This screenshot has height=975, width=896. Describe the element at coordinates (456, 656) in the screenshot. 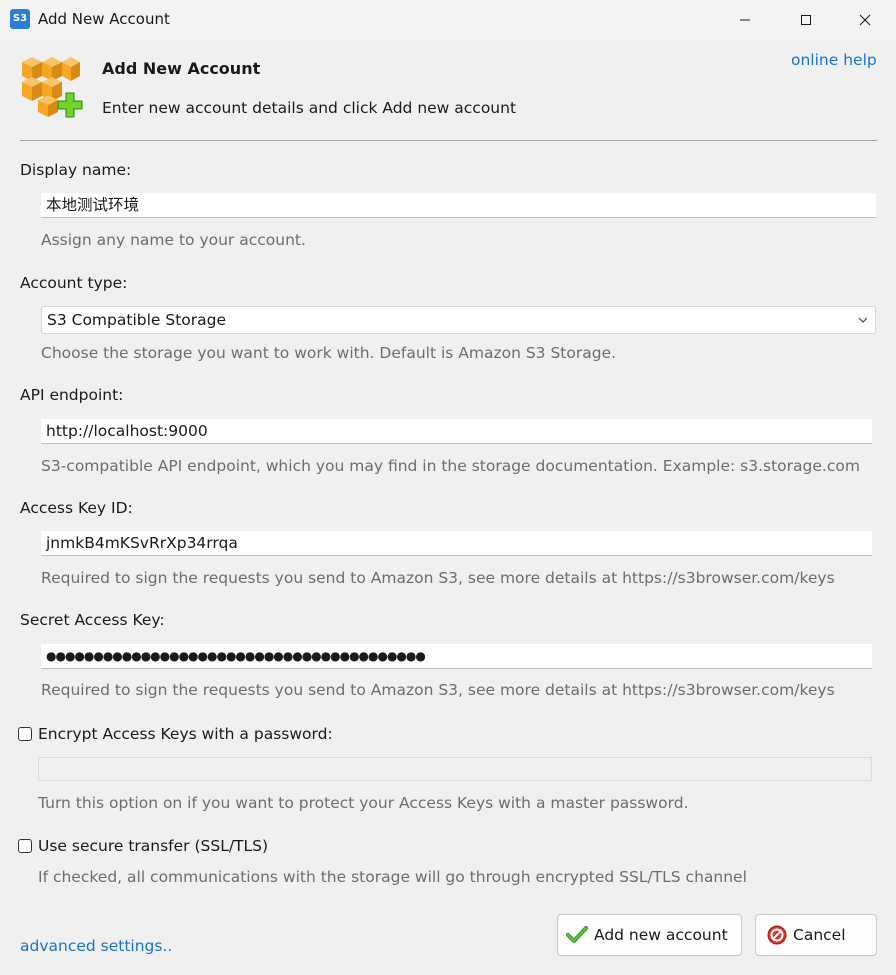

I see `secret-key-input: ●●●●●●●●●●●●●●●●●●●●●●●●●●●●●●●●●●●●●●●●` at that location.